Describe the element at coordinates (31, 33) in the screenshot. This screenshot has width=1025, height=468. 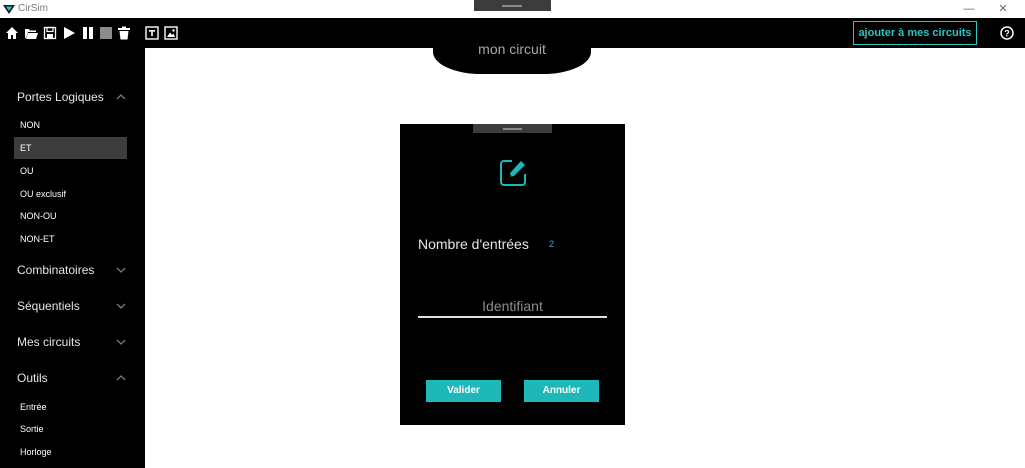
I see `open-folder-icon` at that location.